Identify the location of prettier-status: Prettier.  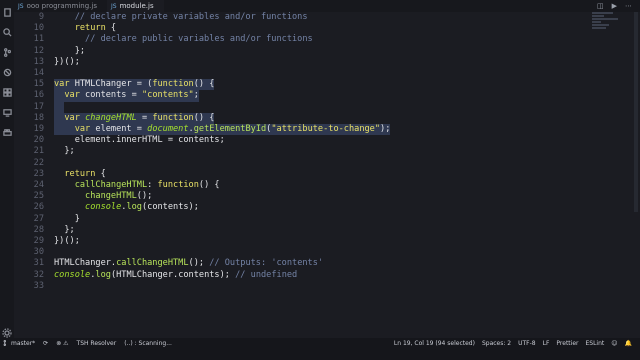
(567, 343).